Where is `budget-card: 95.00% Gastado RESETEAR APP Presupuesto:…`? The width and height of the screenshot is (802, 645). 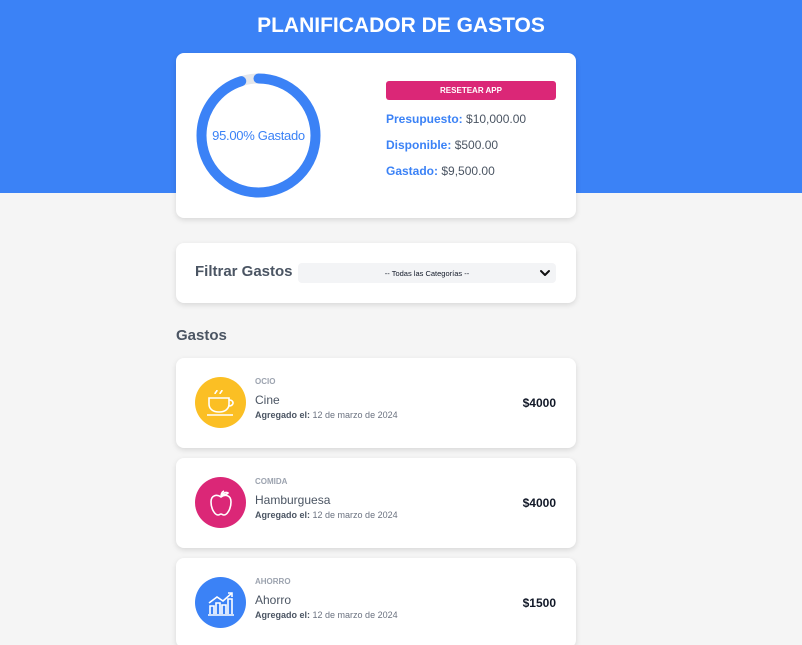 budget-card: 95.00% Gastado RESETEAR APP Presupuesto:… is located at coordinates (376, 135).